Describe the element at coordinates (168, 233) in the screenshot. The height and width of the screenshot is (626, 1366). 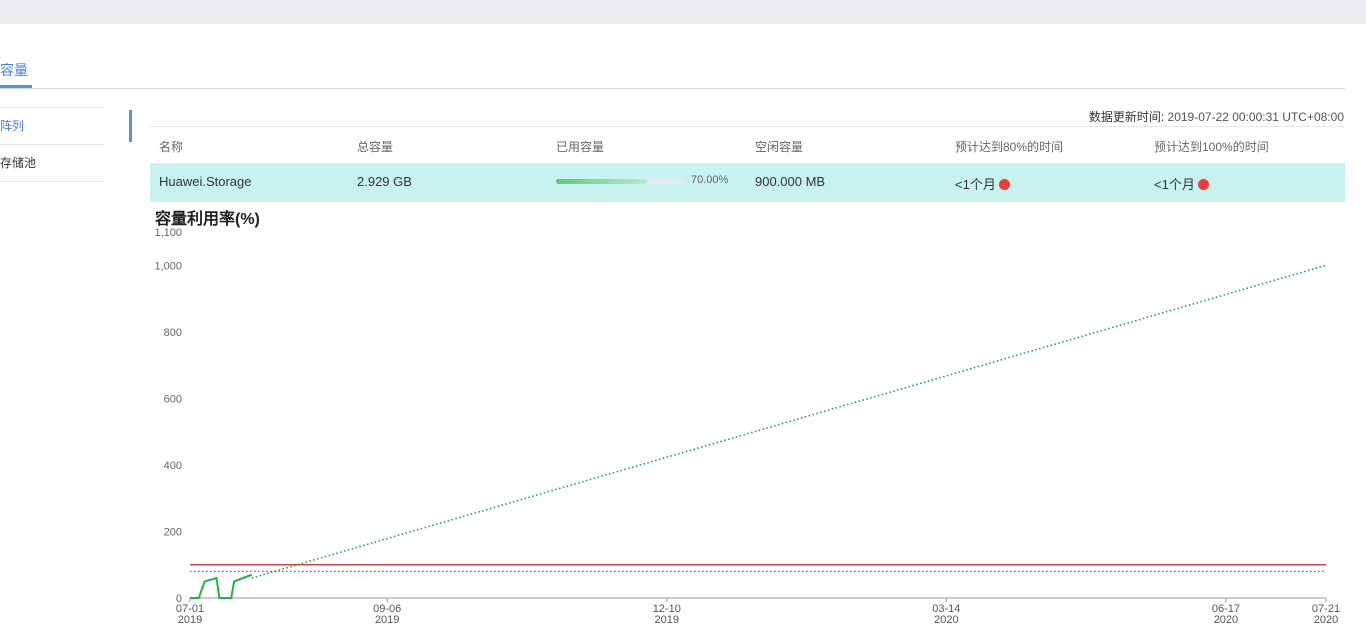
I see `y-tick-label: 1,100` at that location.